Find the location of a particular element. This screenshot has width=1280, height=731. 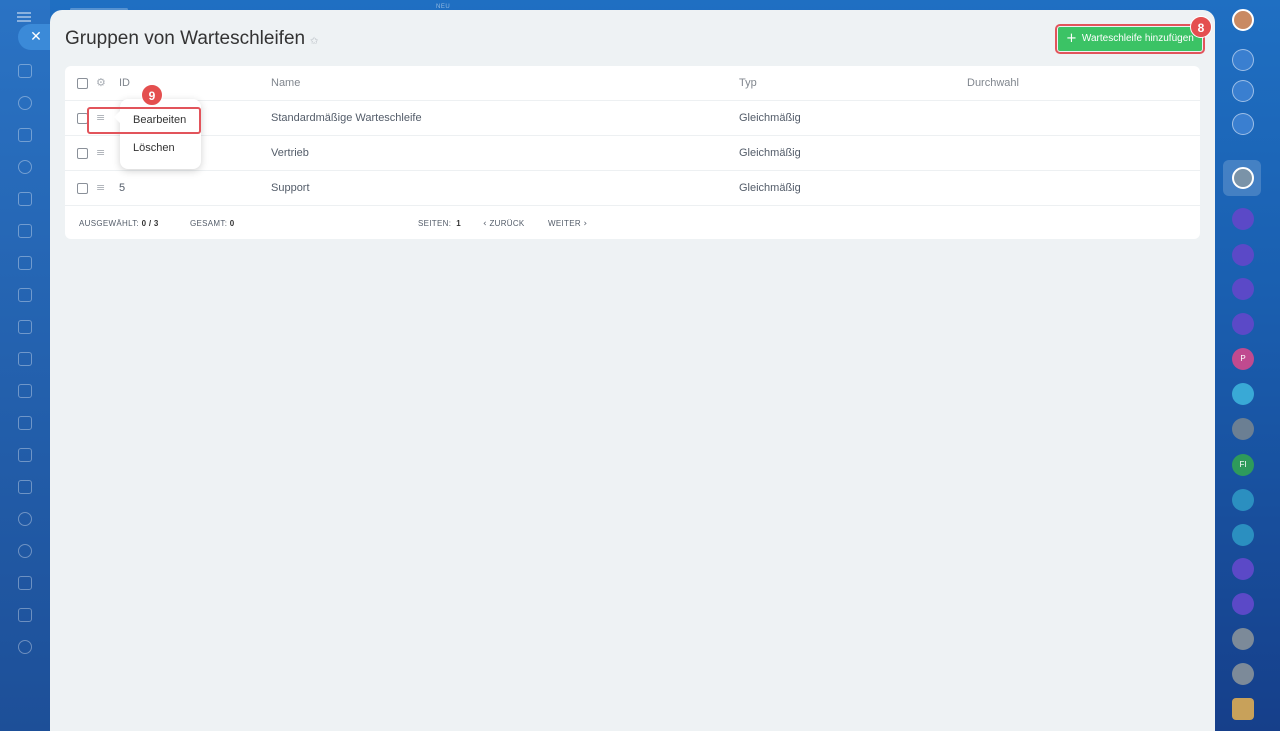

feed-icon is located at coordinates (25, 103).